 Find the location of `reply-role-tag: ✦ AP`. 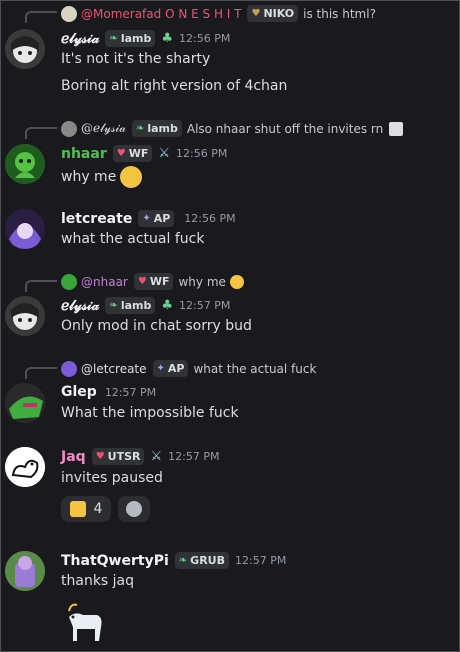

reply-role-tag: ✦ AP is located at coordinates (170, 368).